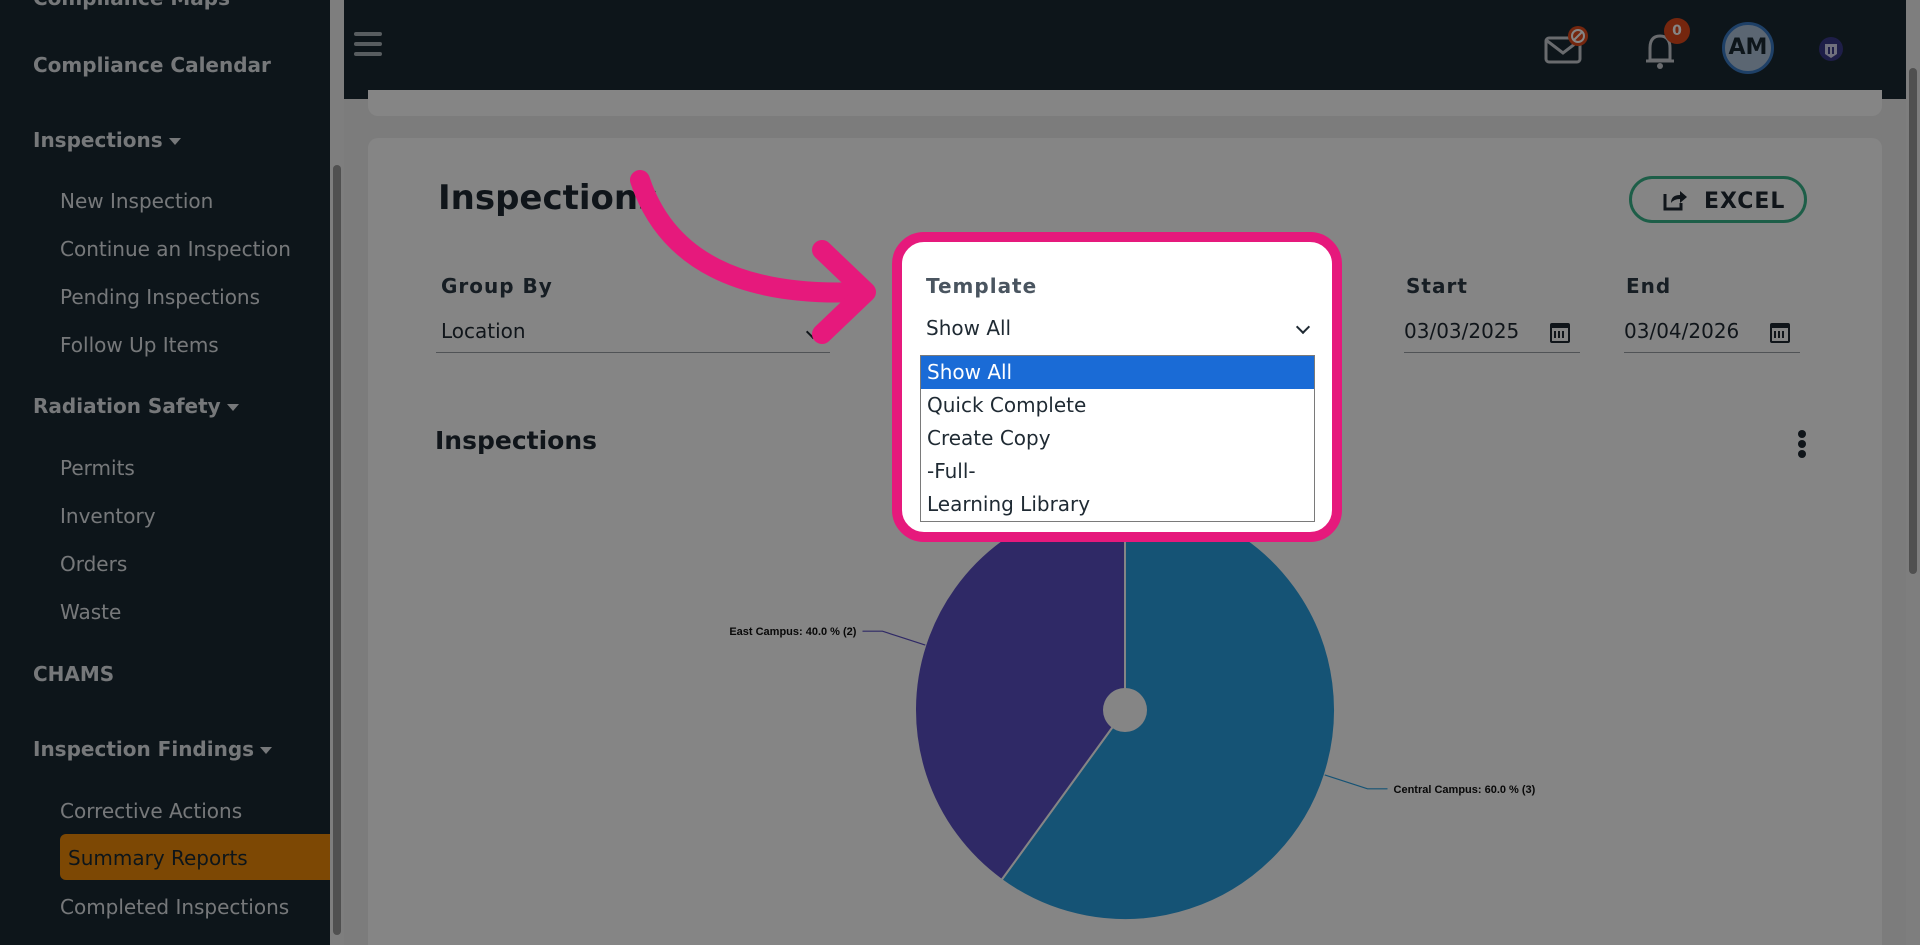 The width and height of the screenshot is (1920, 945). I want to click on chevron-down-icon, so click(1303, 327).